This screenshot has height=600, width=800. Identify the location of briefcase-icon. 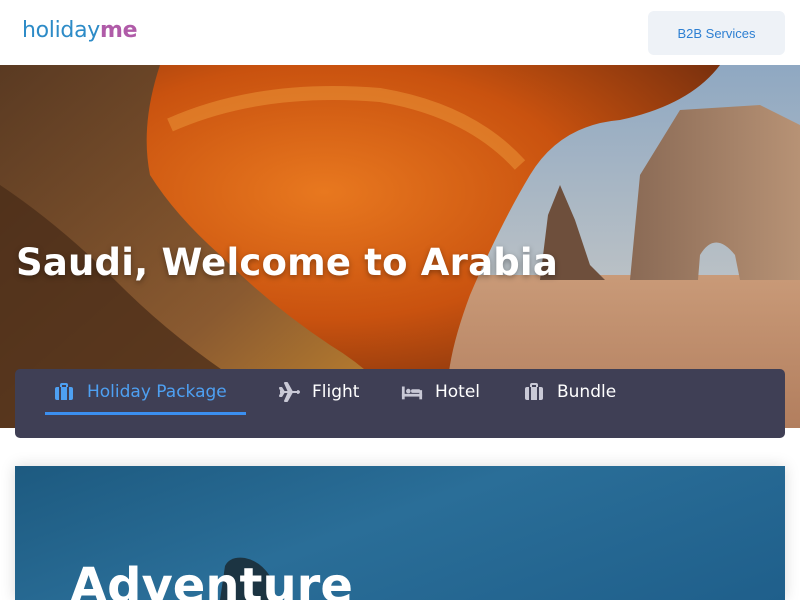
(534, 392).